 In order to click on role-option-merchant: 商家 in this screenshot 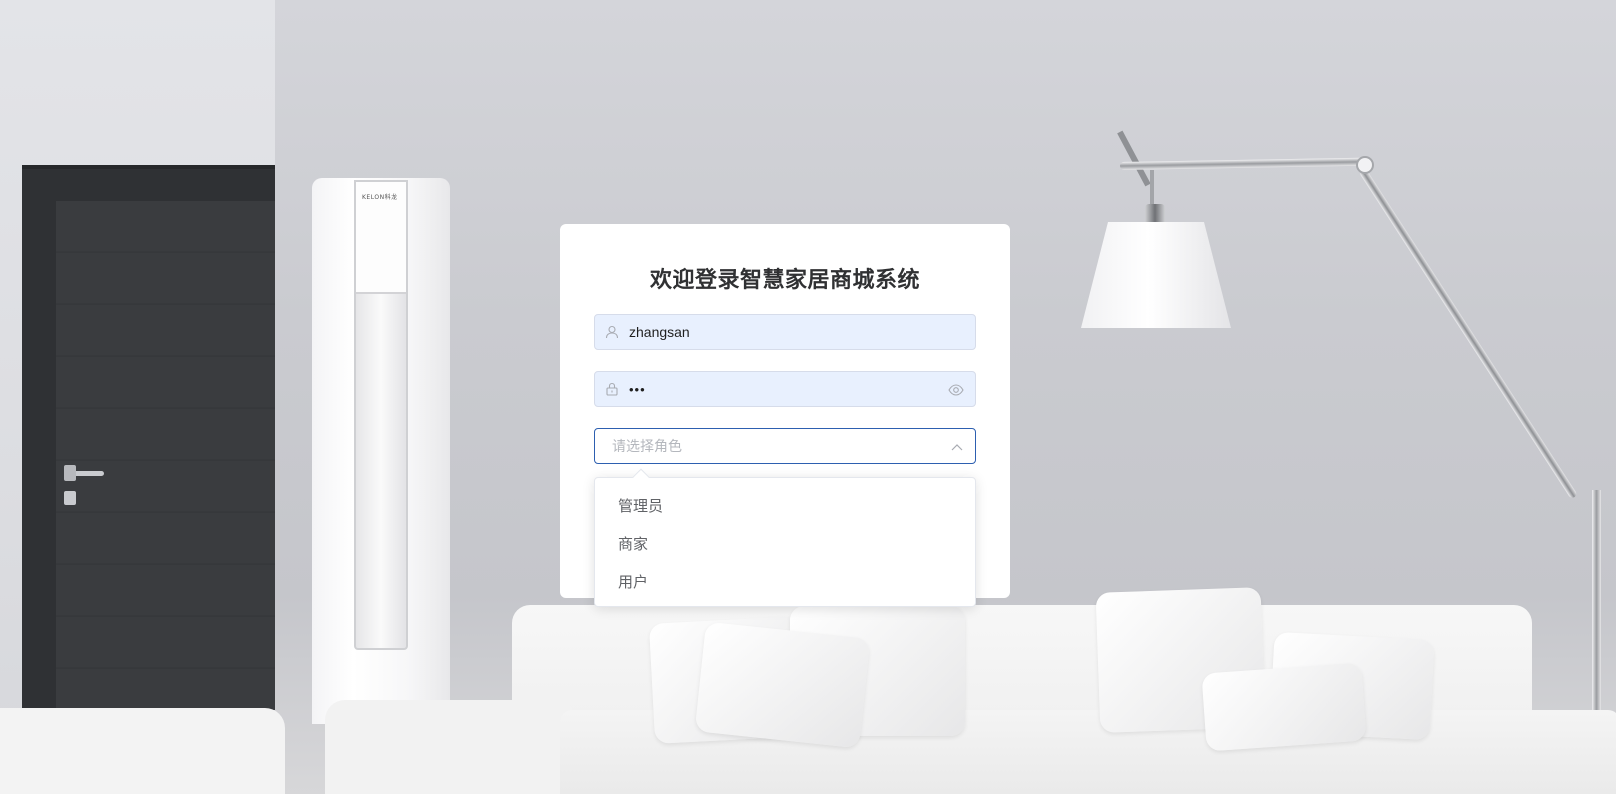, I will do `click(785, 545)`.